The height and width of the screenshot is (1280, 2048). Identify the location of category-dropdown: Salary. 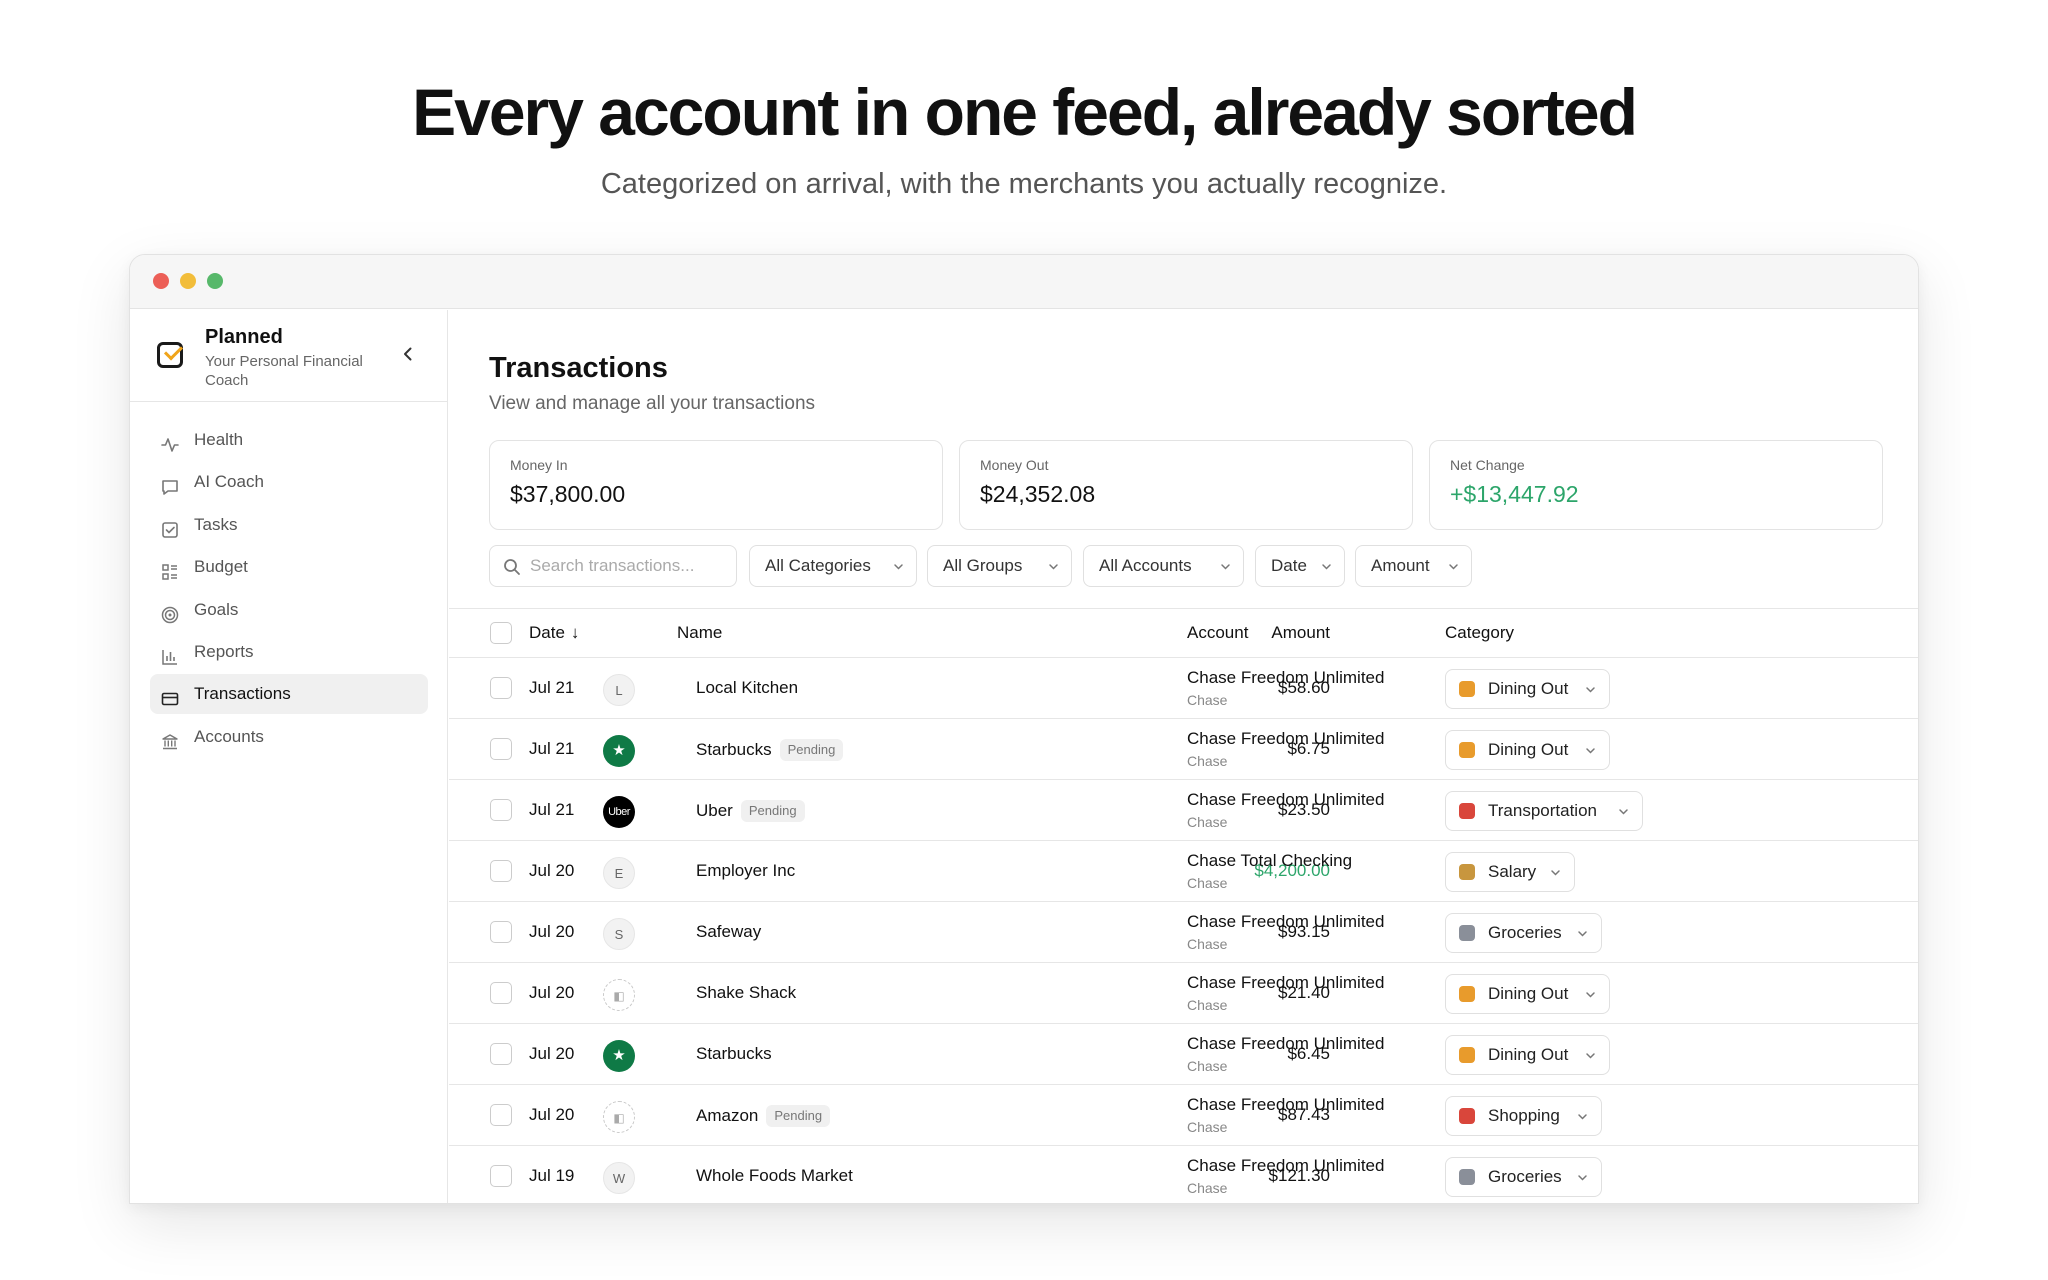
(1510, 872).